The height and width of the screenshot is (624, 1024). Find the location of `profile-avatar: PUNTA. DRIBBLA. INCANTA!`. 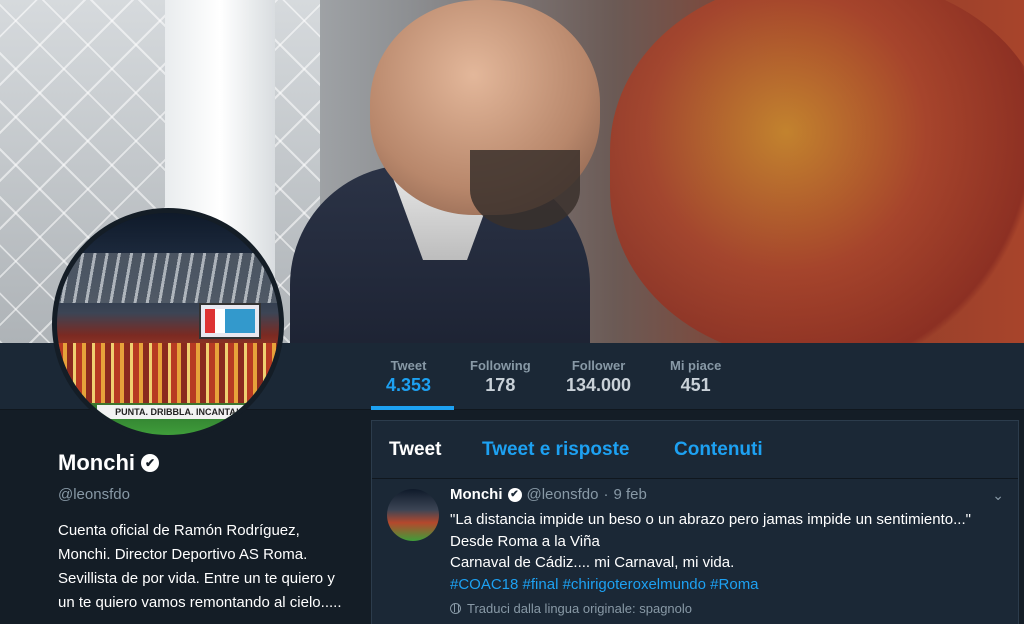

profile-avatar: PUNTA. DRIBBLA. INCANTA! is located at coordinates (168, 324).